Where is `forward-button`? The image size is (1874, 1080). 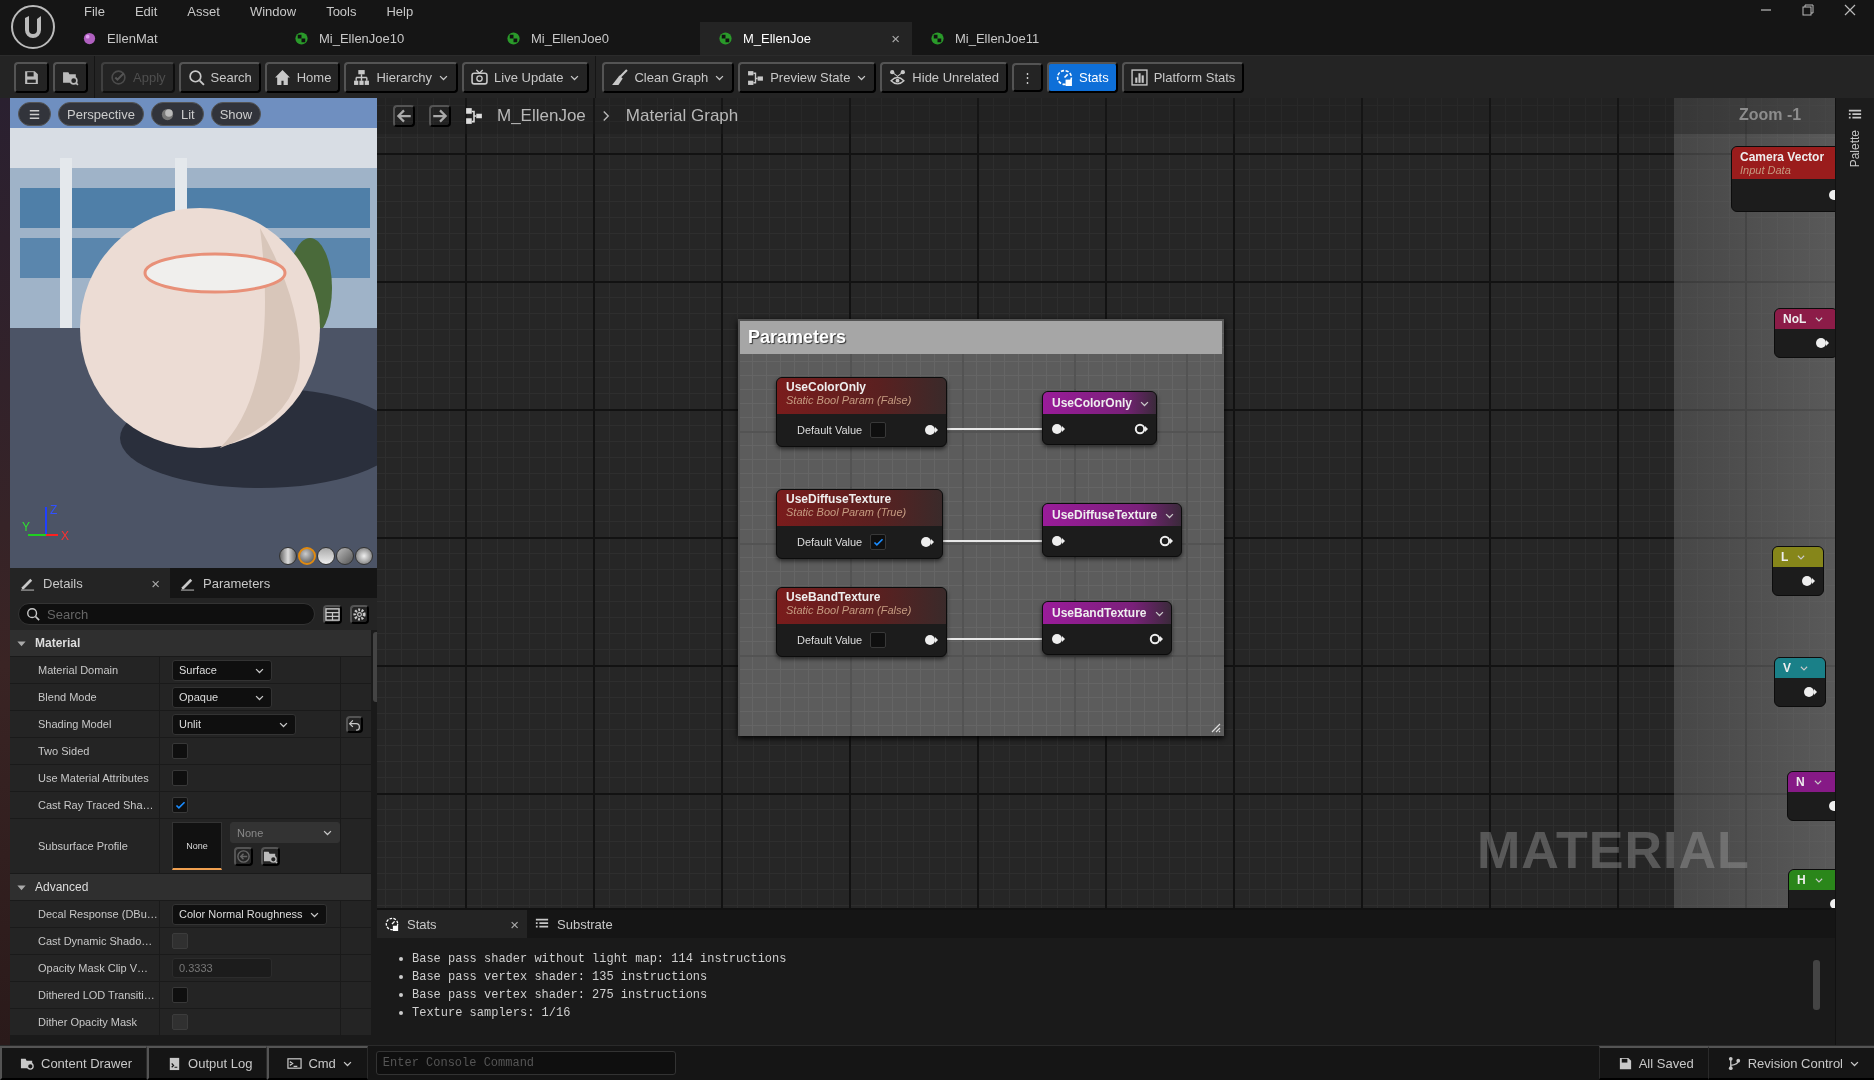
forward-button is located at coordinates (440, 116).